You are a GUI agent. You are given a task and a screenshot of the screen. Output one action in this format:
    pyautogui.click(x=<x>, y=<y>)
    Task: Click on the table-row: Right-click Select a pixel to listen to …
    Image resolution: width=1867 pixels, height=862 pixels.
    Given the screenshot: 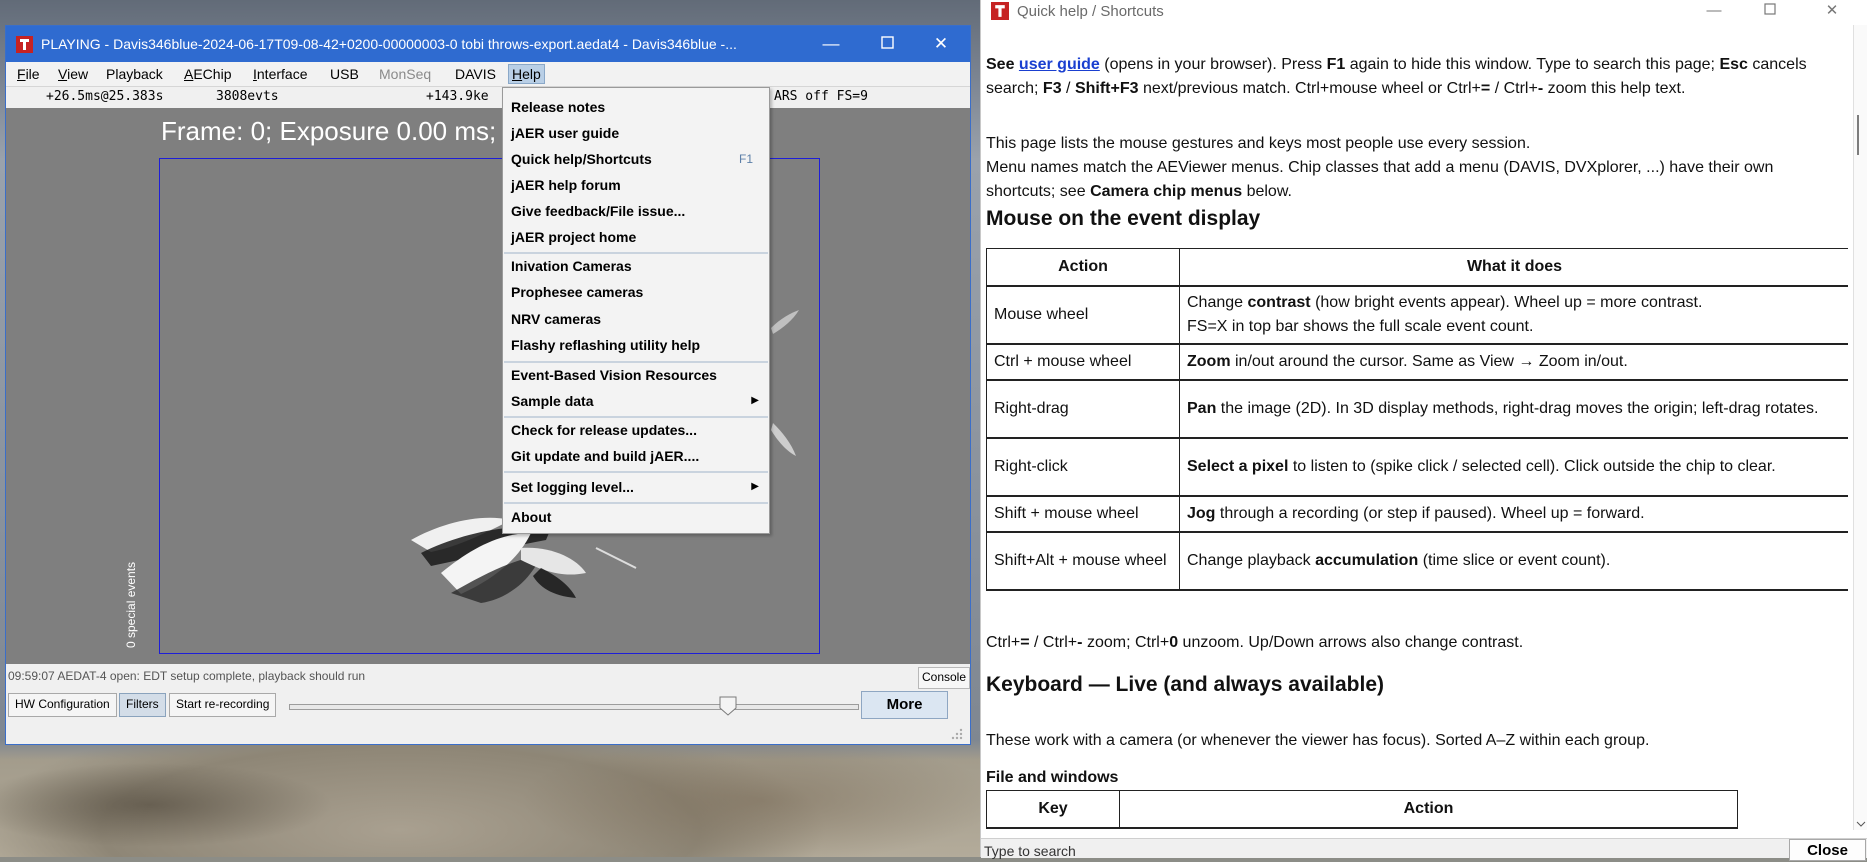 What is the action you would take?
    pyautogui.click(x=1417, y=467)
    